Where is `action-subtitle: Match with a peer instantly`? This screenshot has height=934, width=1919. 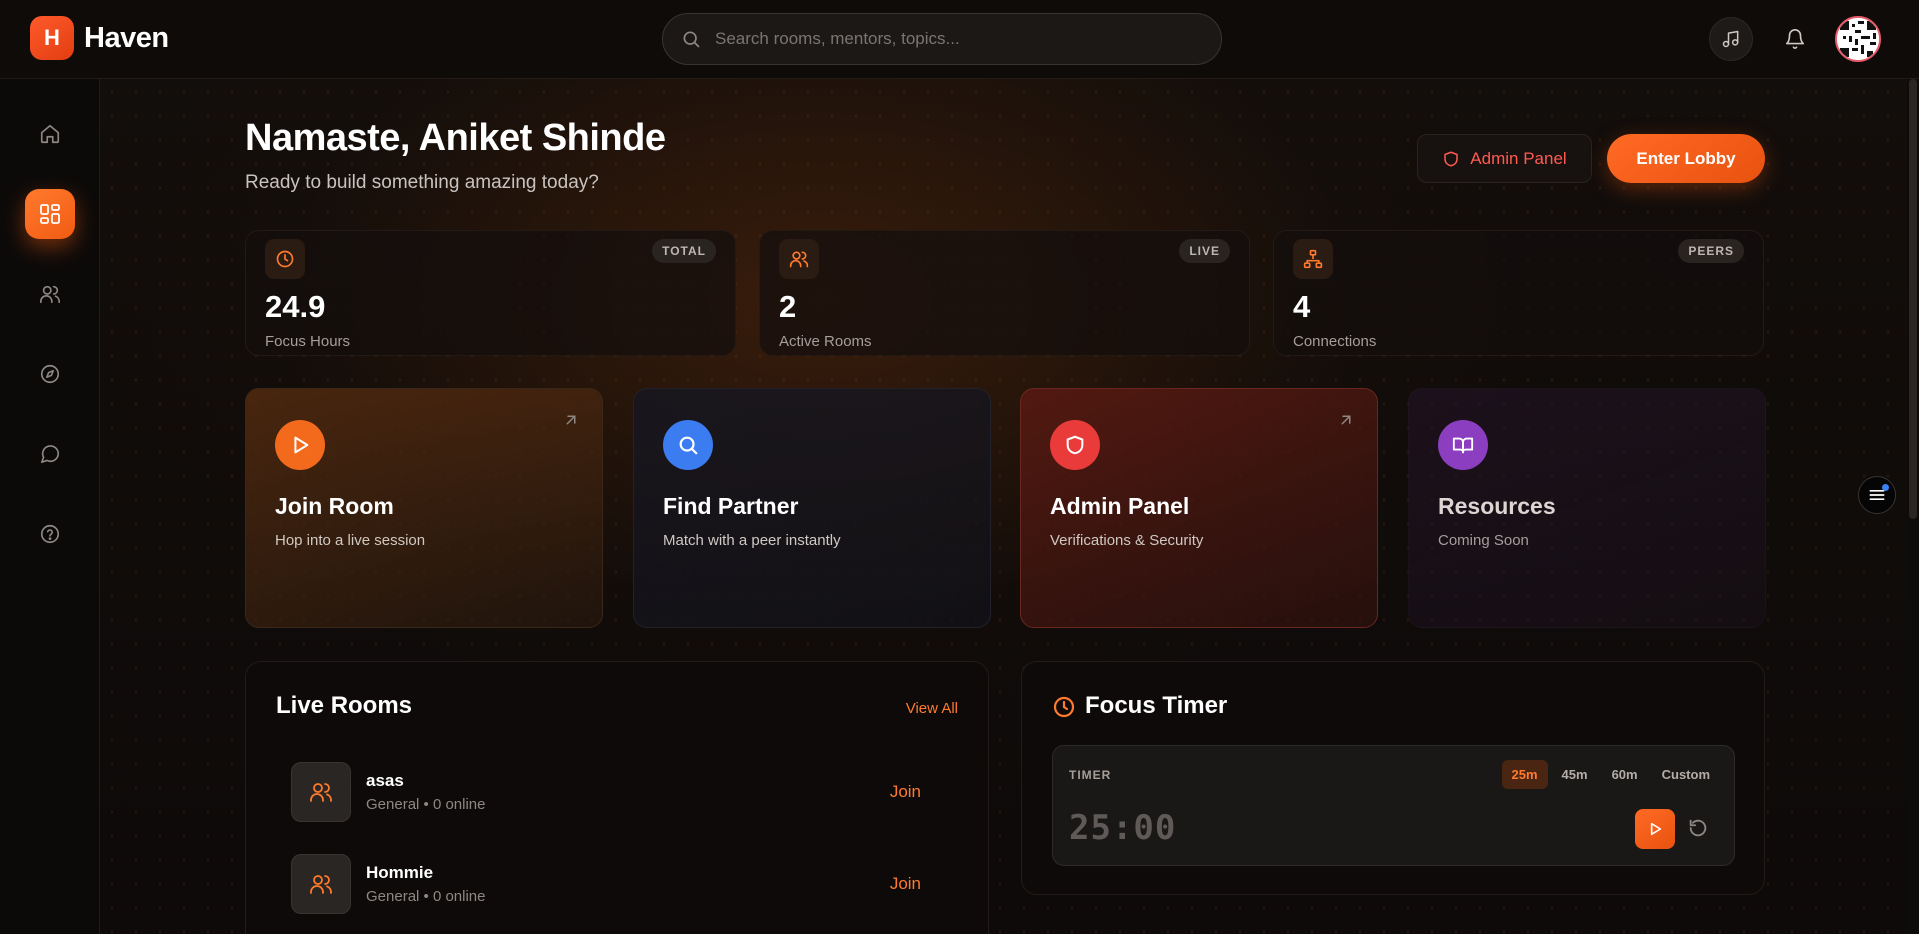 action-subtitle: Match with a peer instantly is located at coordinates (752, 540).